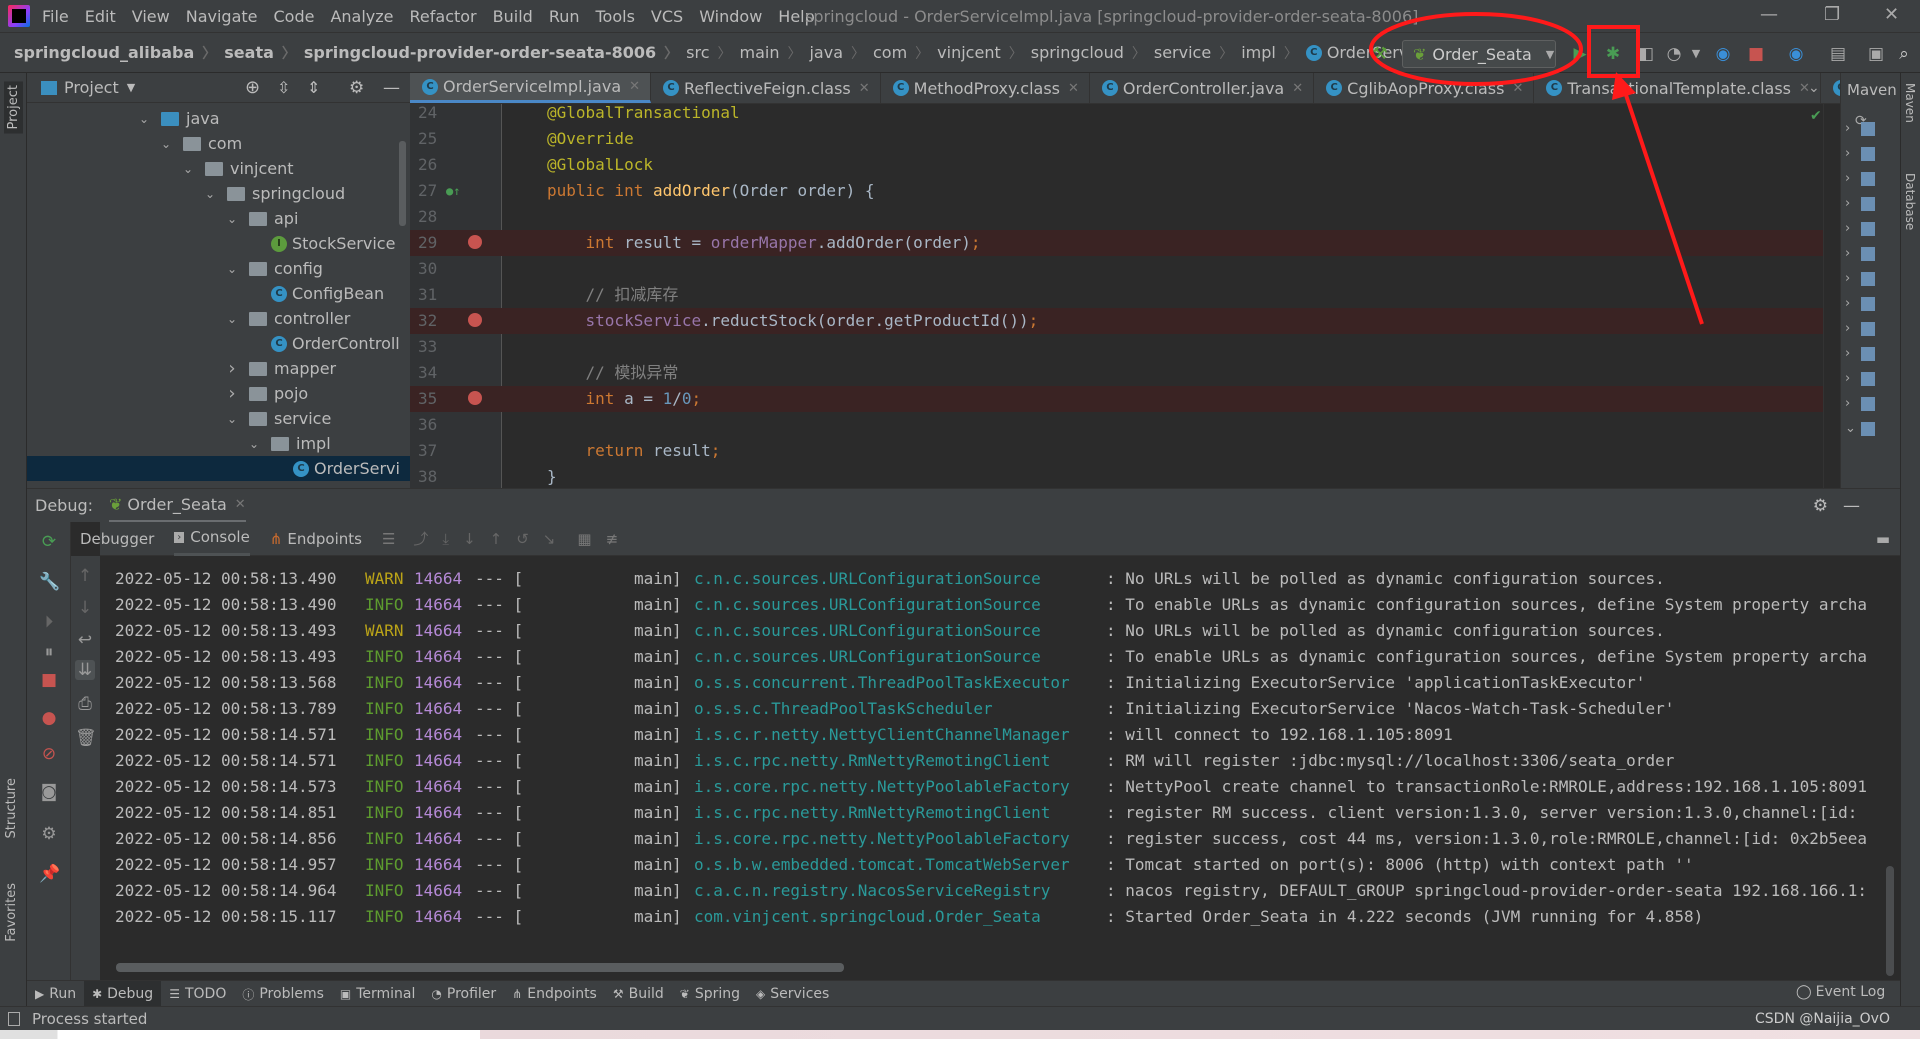 This screenshot has height=1039, width=1920. What do you see at coordinates (1663, 208) in the screenshot?
I see `annotation-arrow-line` at bounding box center [1663, 208].